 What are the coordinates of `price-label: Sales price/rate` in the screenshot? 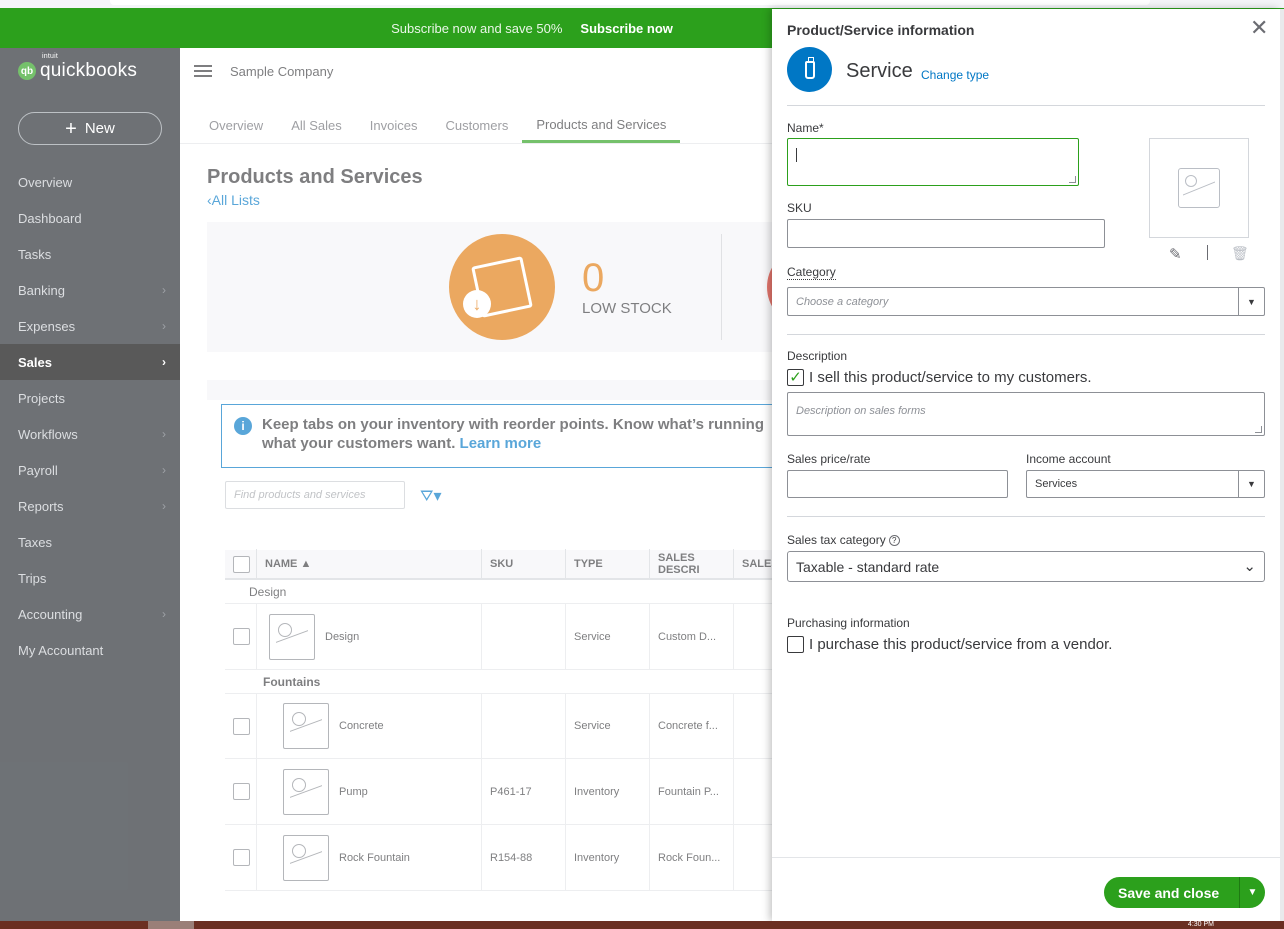 It's located at (829, 459).